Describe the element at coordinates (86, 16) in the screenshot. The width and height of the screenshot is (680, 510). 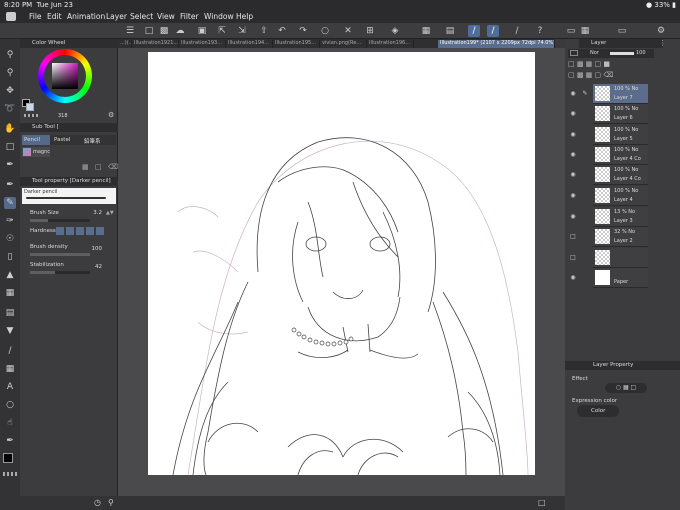
I see `menu-animation: Animation` at that location.